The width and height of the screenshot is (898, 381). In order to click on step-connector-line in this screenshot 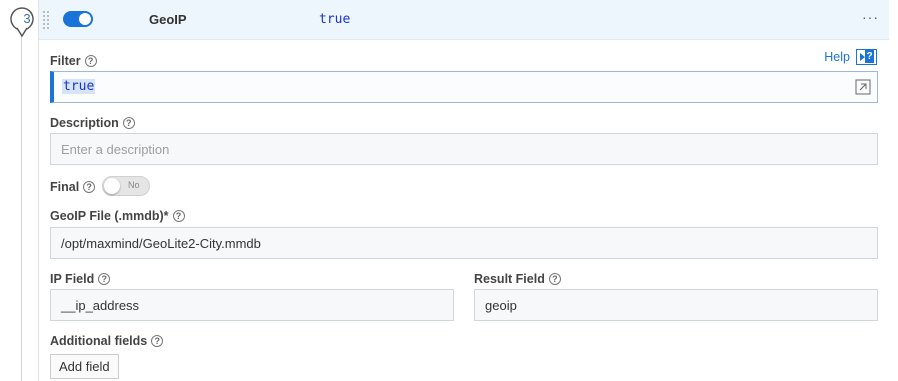, I will do `click(21, 207)`.